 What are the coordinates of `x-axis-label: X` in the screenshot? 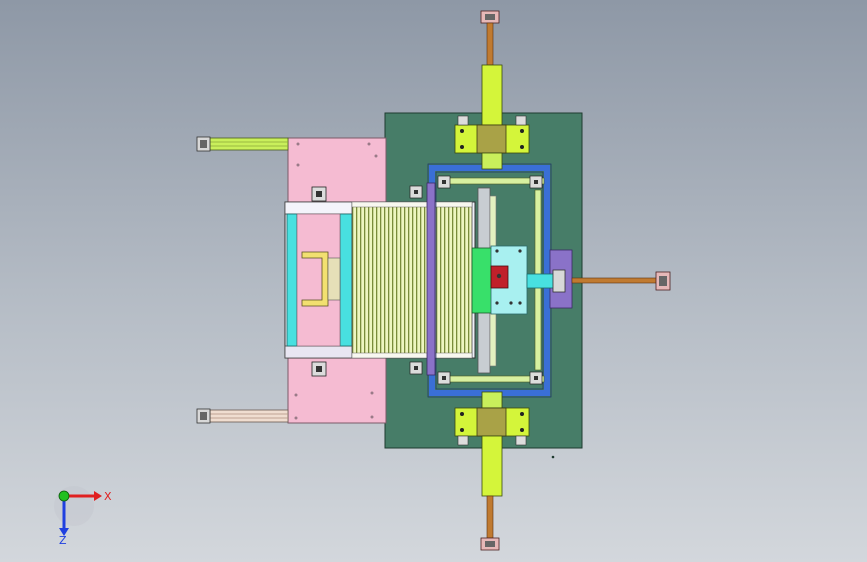 It's located at (108, 496).